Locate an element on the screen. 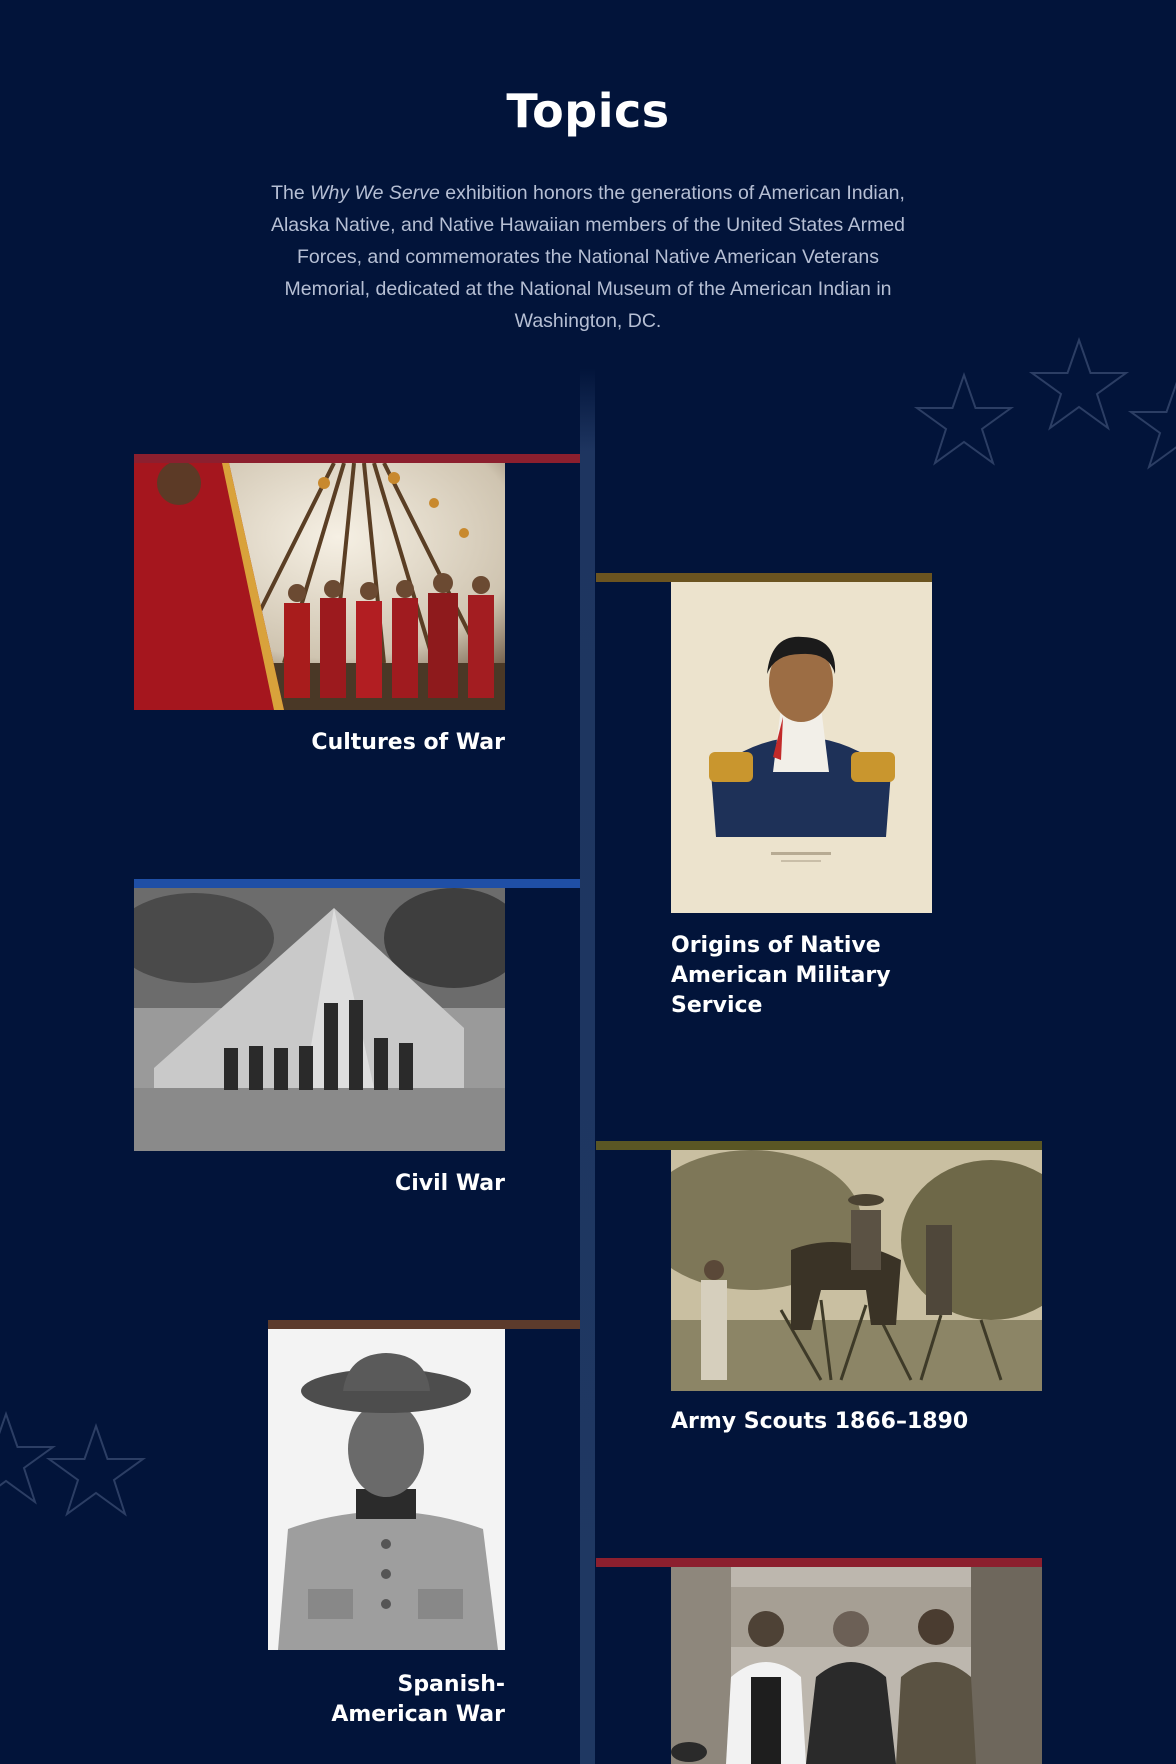 This screenshot has width=1176, height=1764. topic-card-army-scouts: Army Scouts 1866–1890 is located at coordinates (819, 1291).